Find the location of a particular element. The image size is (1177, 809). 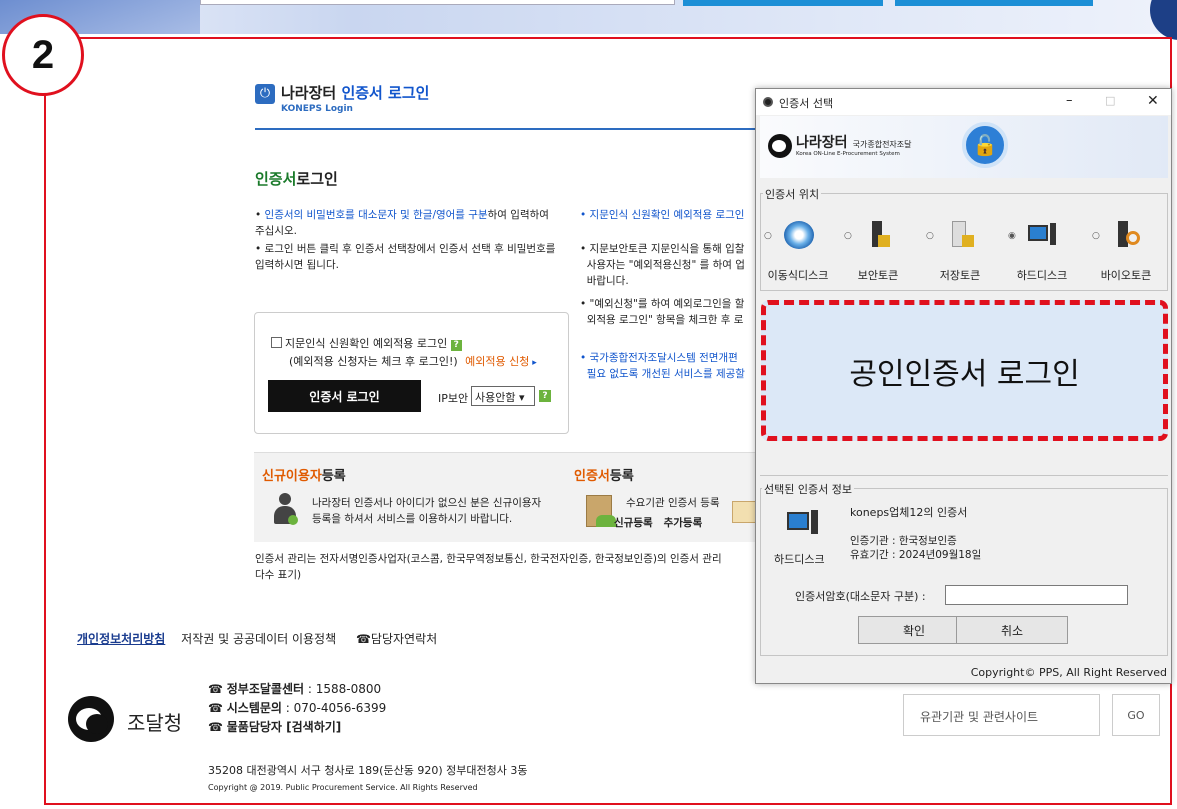

location-bio-token: ○ 바이오토큰 is located at coordinates (1126, 251).